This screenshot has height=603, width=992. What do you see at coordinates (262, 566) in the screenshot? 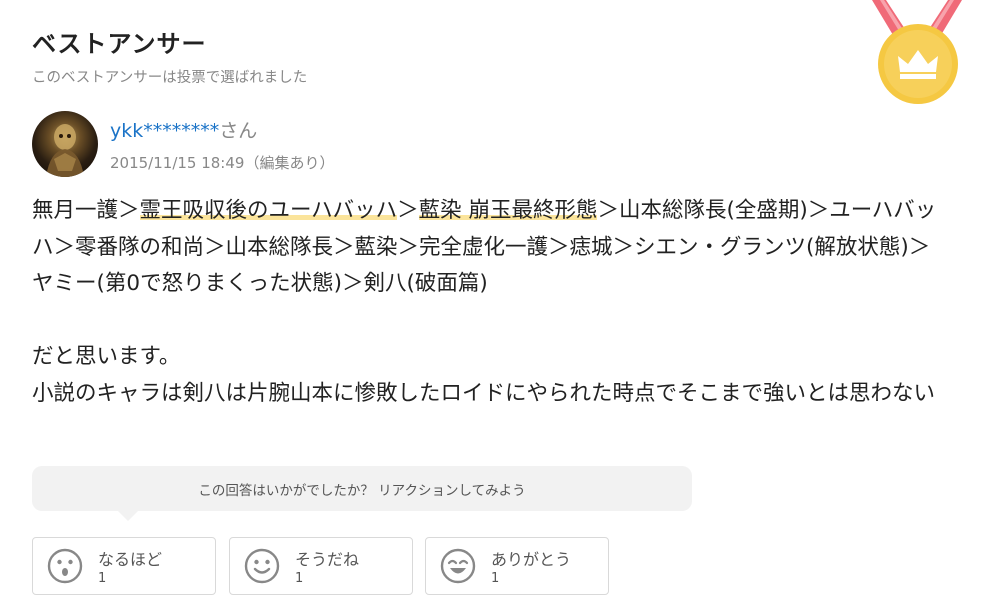
I see `smile-face-icon` at bounding box center [262, 566].